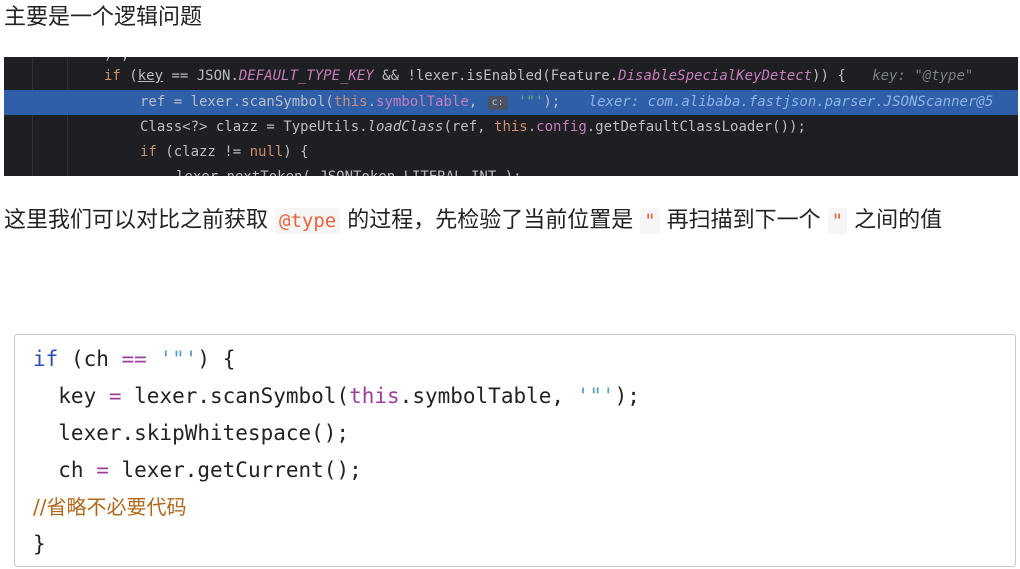 The image size is (1020, 569). Describe the element at coordinates (895, 220) in the screenshot. I see `paragraph-text: 之间的值` at that location.